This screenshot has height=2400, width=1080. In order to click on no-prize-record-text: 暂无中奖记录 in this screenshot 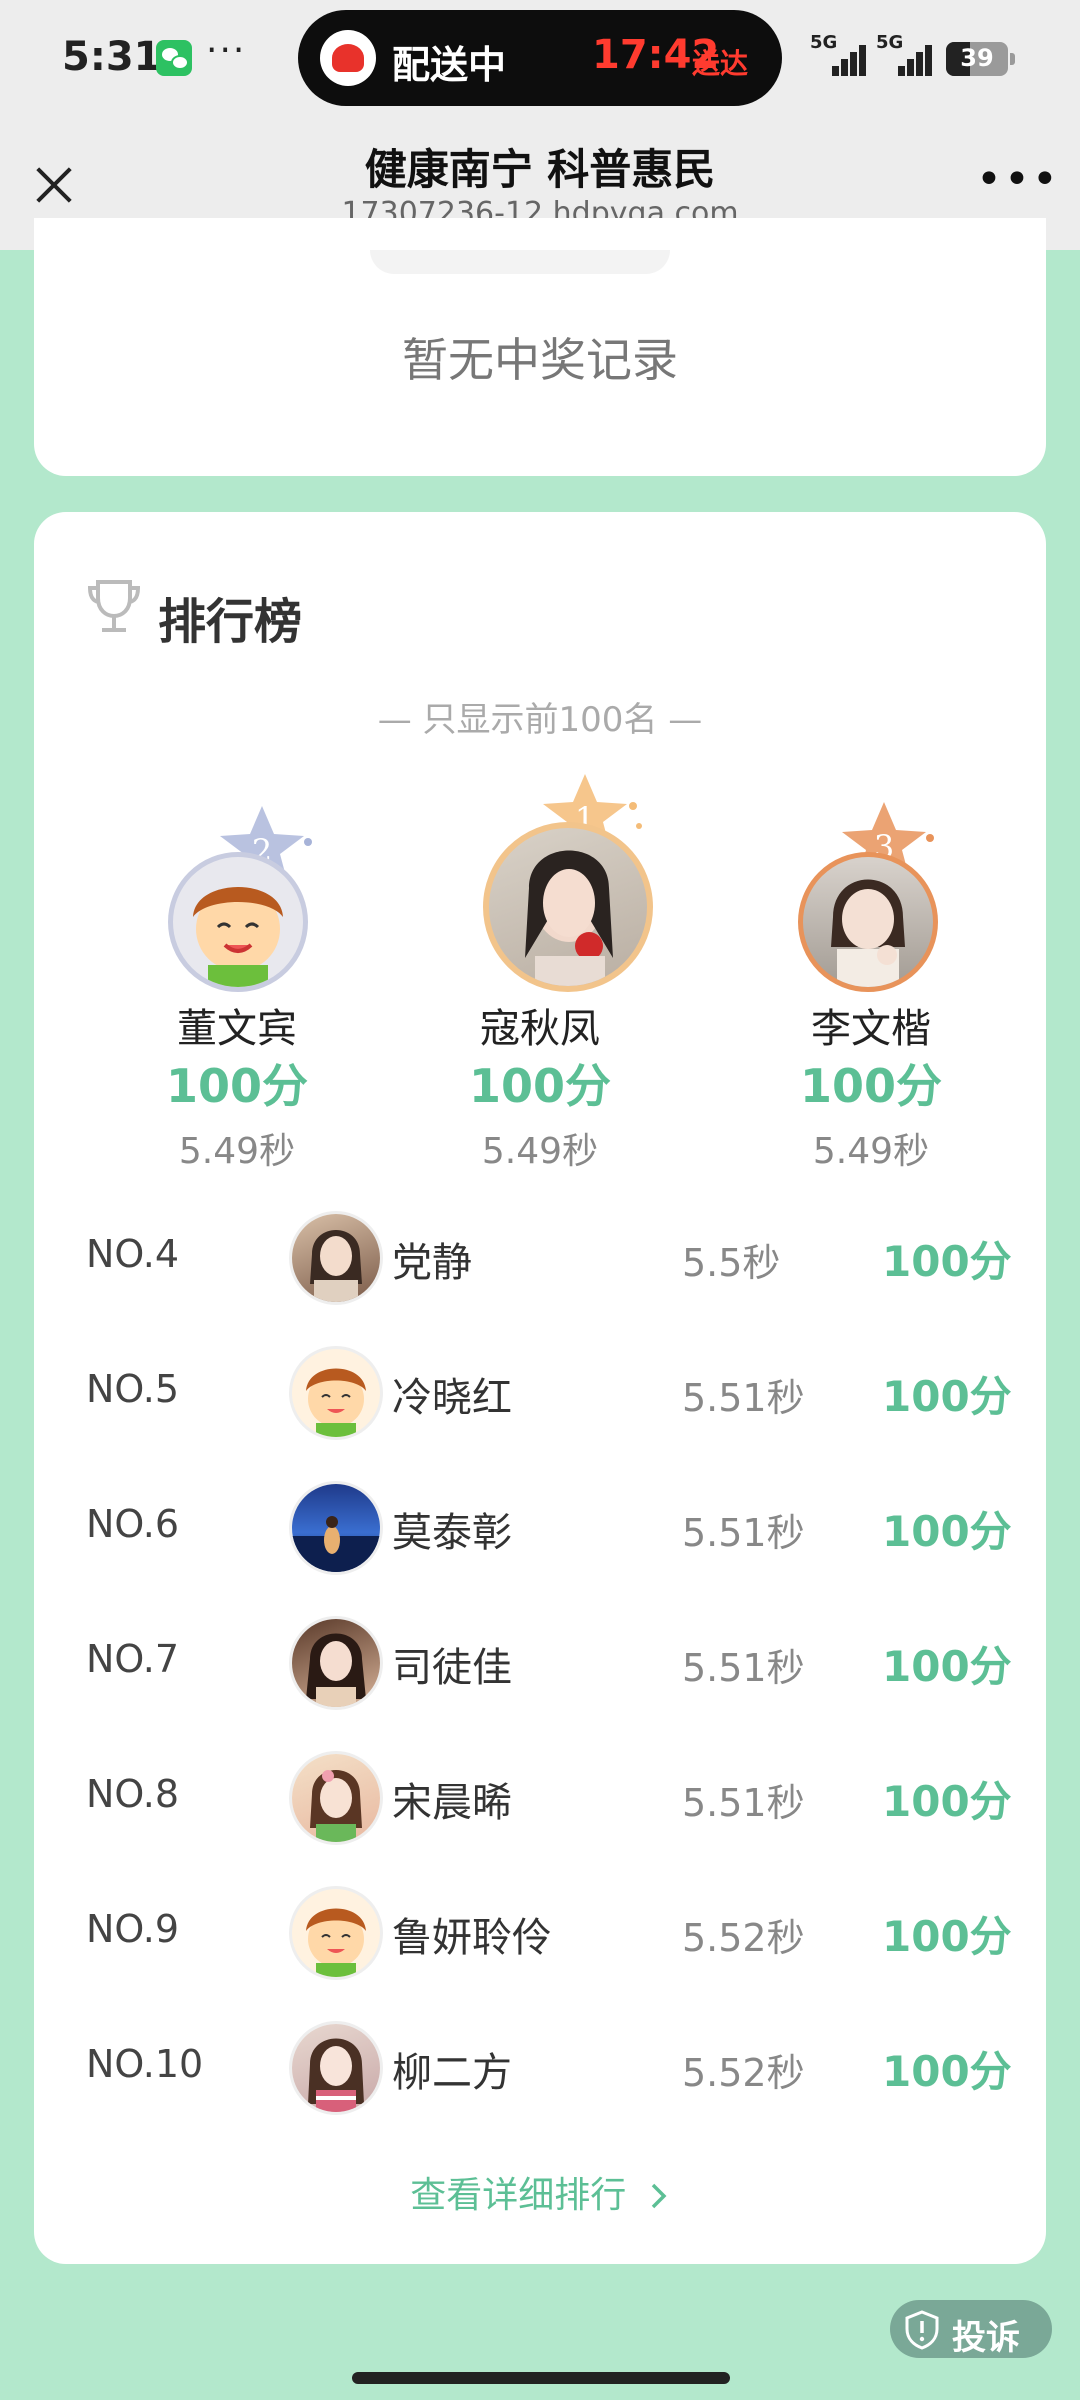, I will do `click(540, 360)`.